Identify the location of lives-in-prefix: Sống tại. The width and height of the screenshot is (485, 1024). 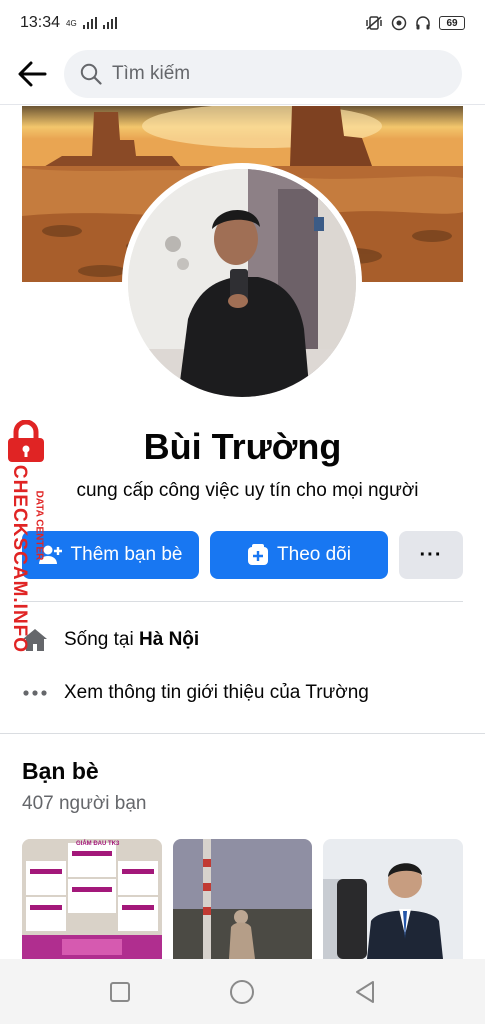
(101, 639).